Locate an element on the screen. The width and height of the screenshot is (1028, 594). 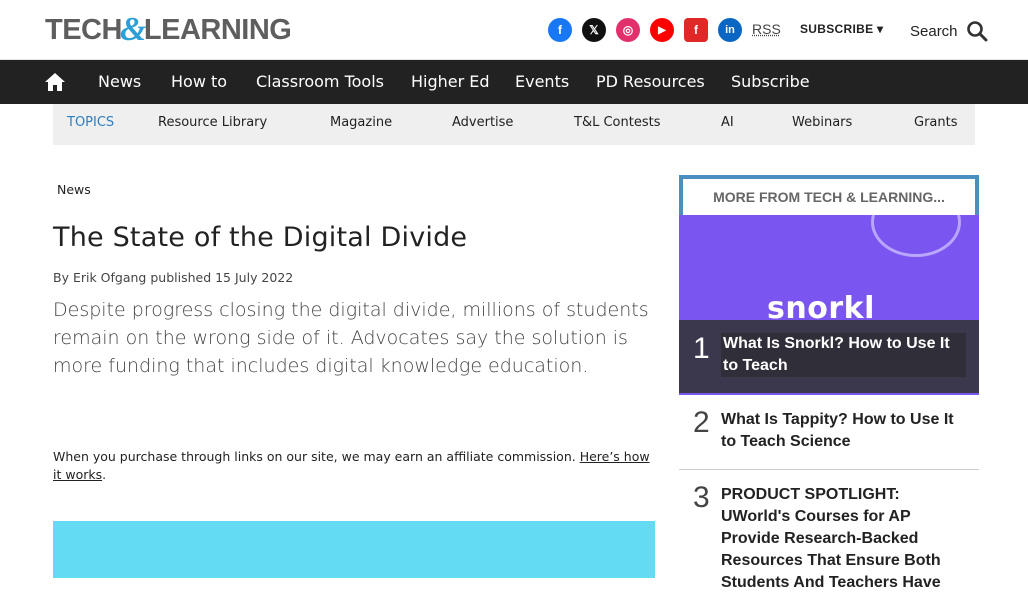
topic-tl-contests: T&L Contests is located at coordinates (617, 122).